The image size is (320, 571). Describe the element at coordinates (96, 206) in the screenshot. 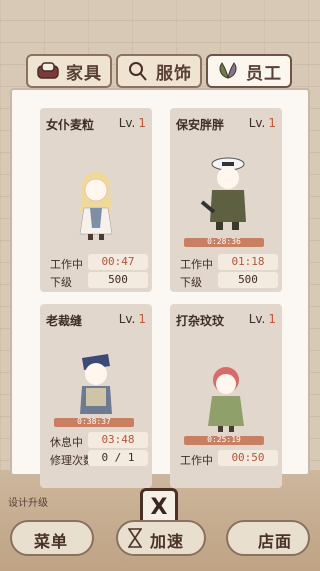

I see `maid-character-icon` at that location.